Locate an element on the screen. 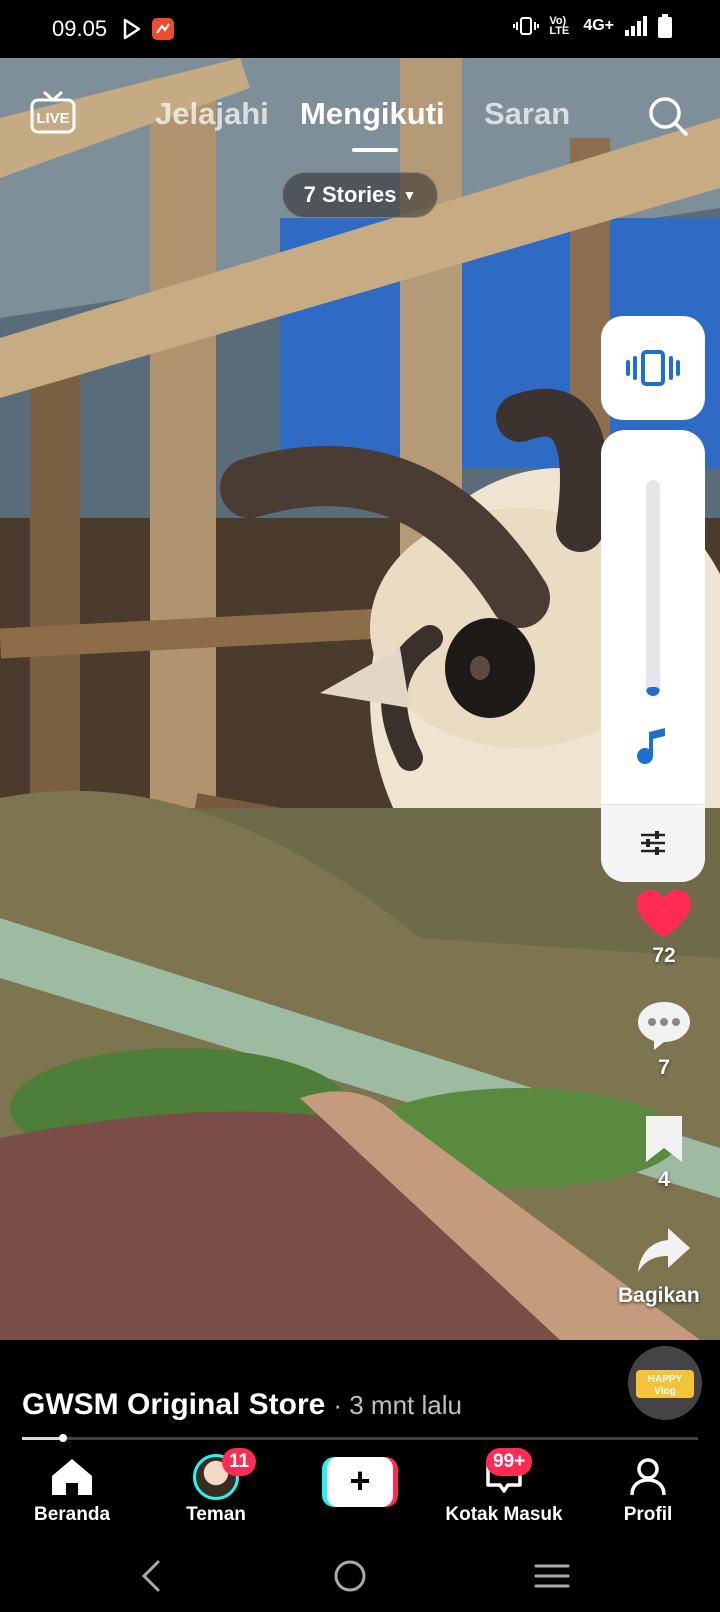 Image resolution: width=720 pixels, height=1612 pixels. nav-profile-label: Profil is located at coordinates (648, 1514).